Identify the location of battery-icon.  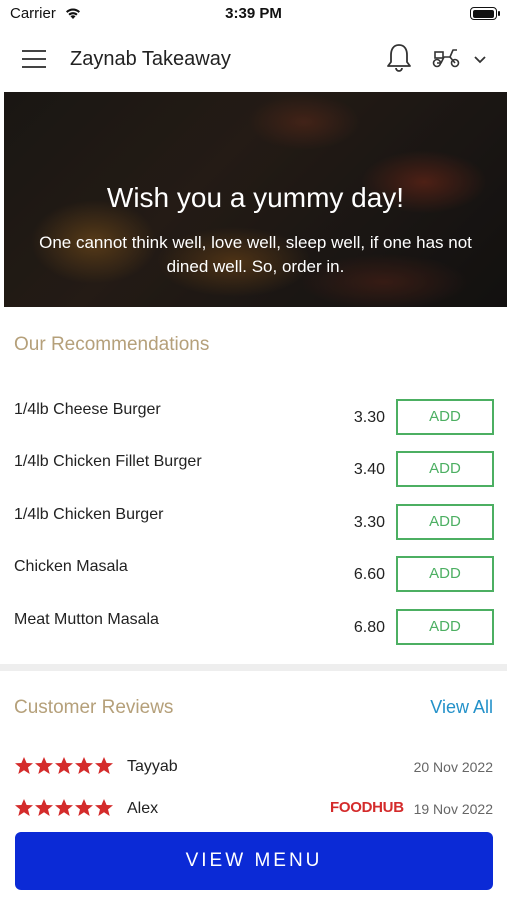
(485, 13).